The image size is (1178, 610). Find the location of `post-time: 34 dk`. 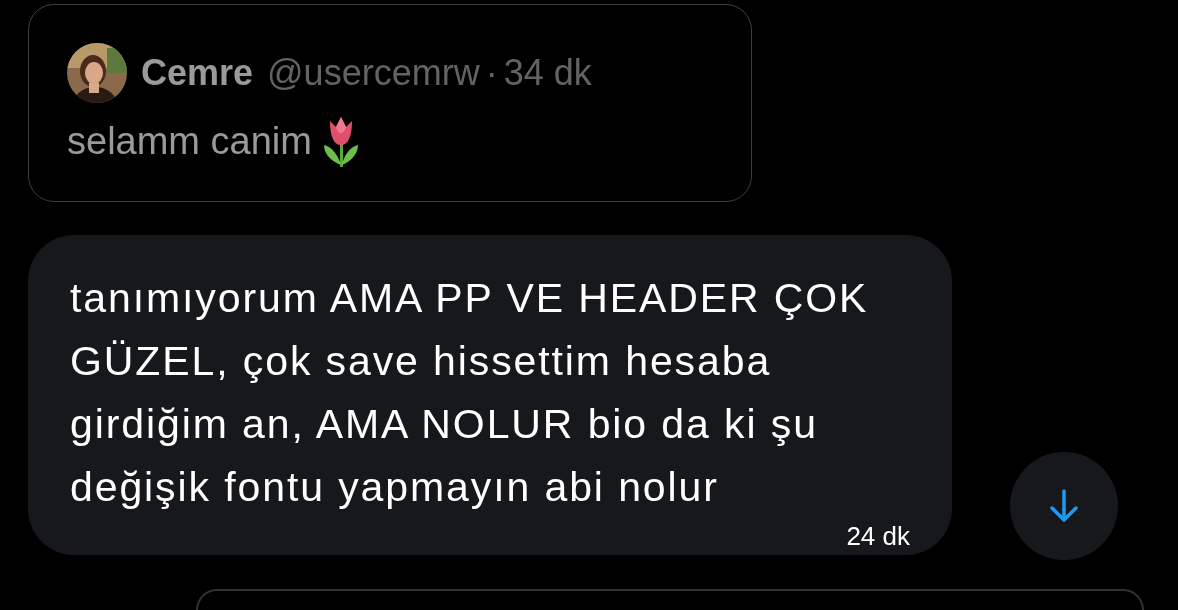

post-time: 34 dk is located at coordinates (547, 73).